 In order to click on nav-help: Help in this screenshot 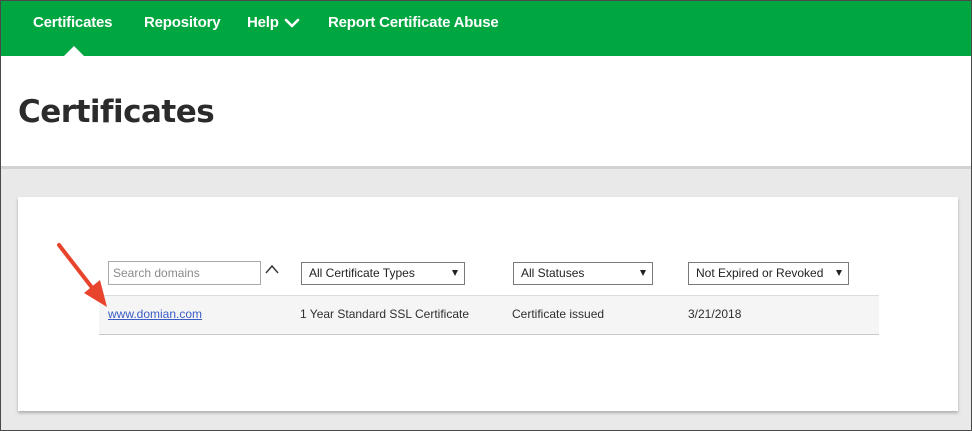, I will do `click(275, 23)`.